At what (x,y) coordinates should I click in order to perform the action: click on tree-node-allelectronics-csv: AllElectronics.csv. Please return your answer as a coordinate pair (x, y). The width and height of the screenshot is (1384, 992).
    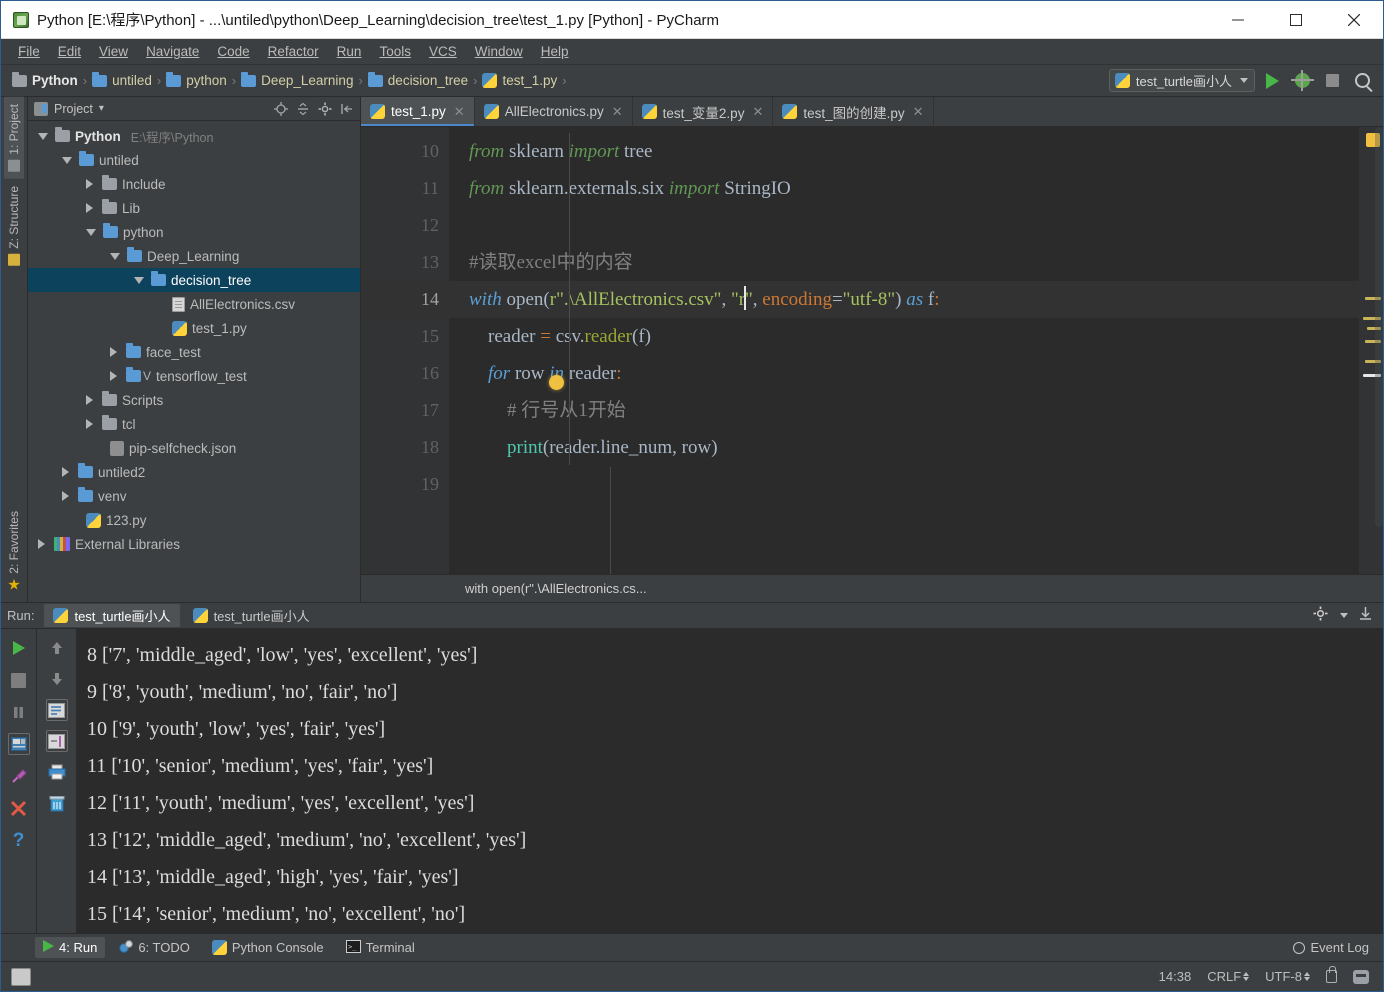
    Looking at the image, I should click on (194, 304).